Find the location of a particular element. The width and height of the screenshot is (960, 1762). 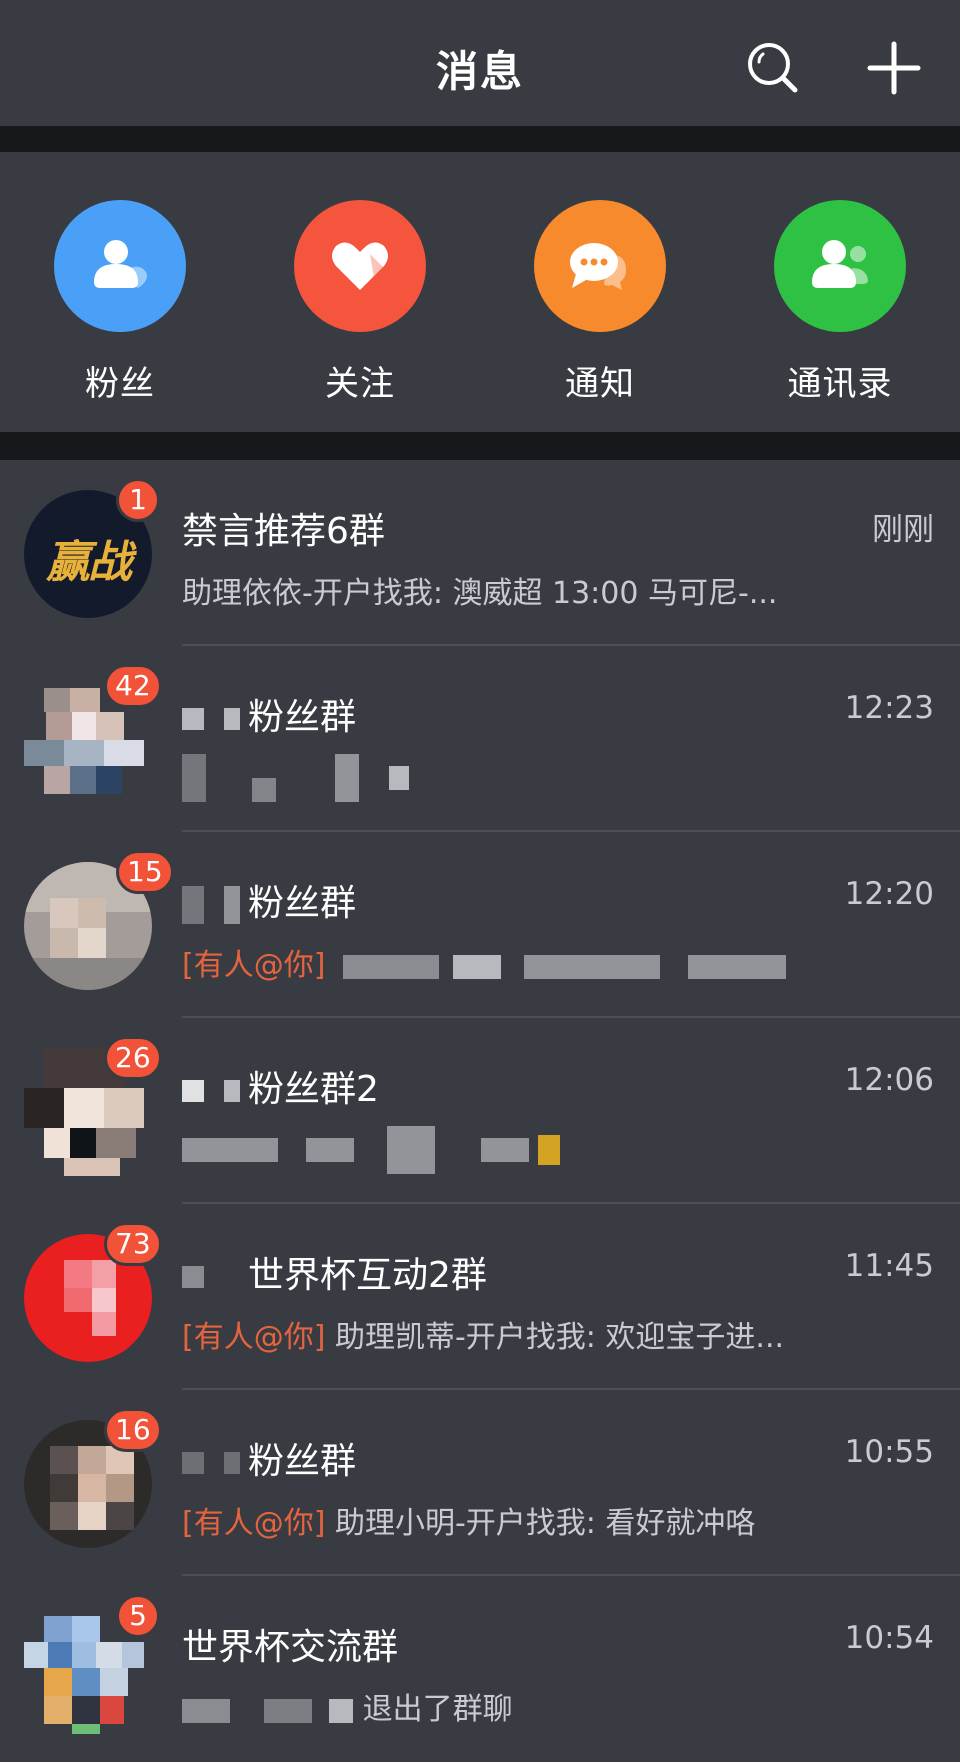

chat-time: 10:55 is located at coordinates (889, 1452).